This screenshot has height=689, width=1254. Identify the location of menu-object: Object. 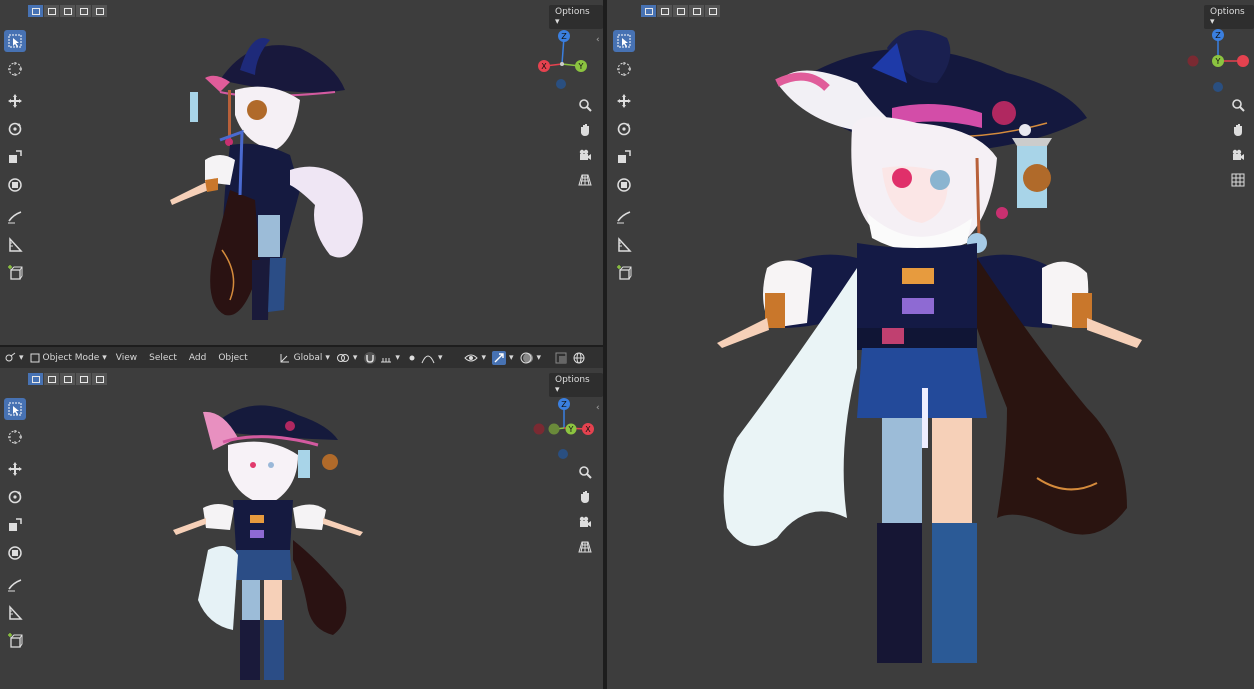
(232, 358).